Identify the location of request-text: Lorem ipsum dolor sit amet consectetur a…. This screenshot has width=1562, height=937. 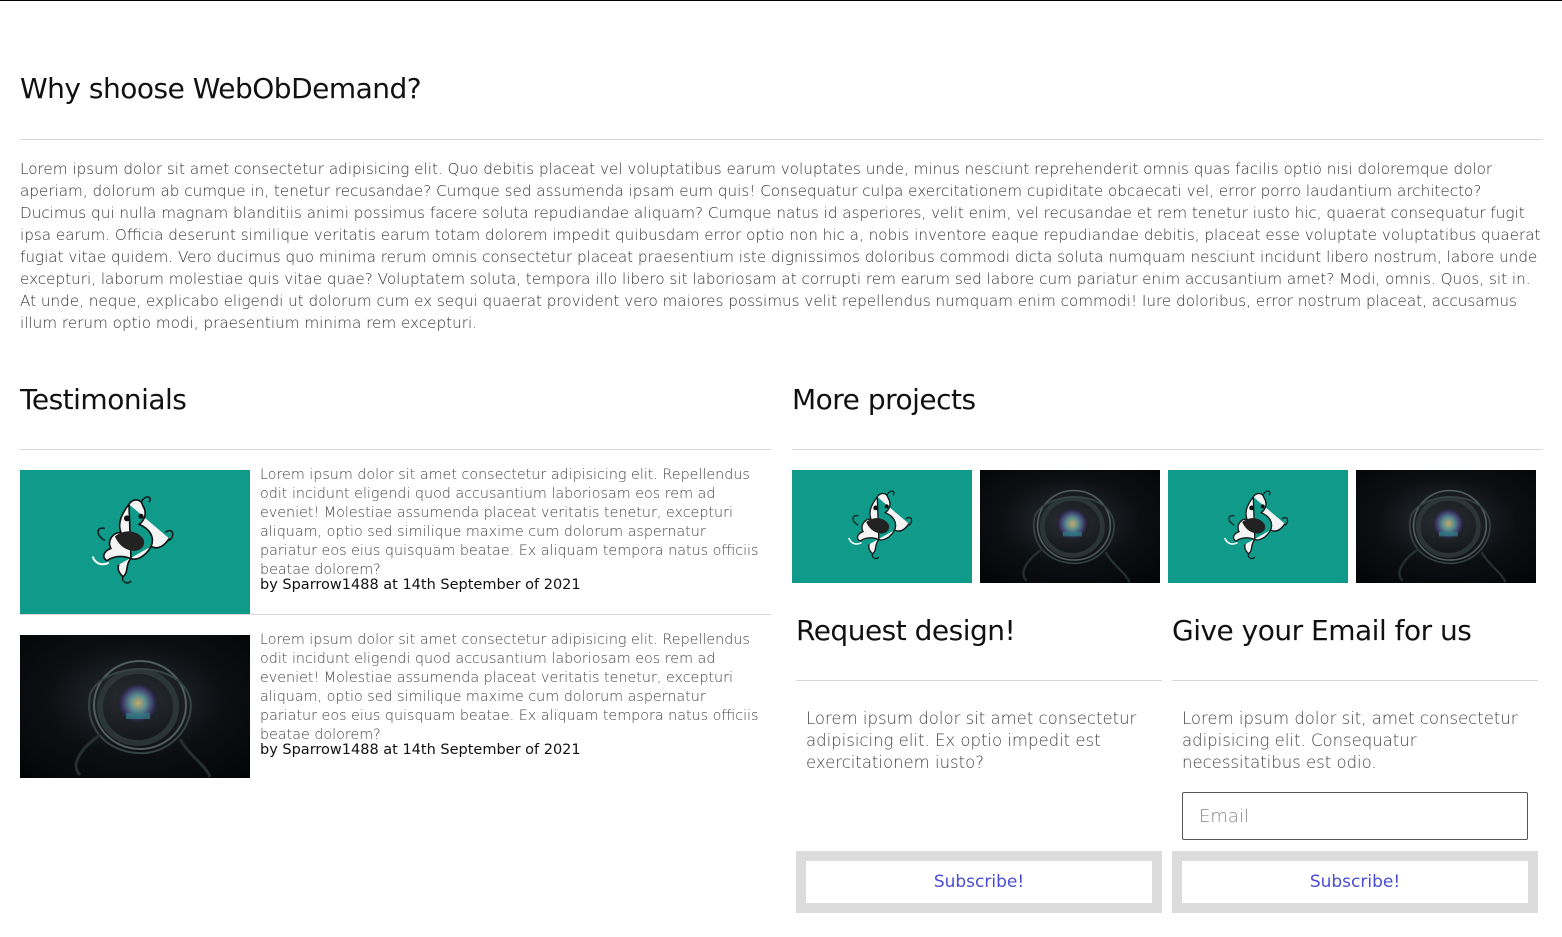
(971, 740).